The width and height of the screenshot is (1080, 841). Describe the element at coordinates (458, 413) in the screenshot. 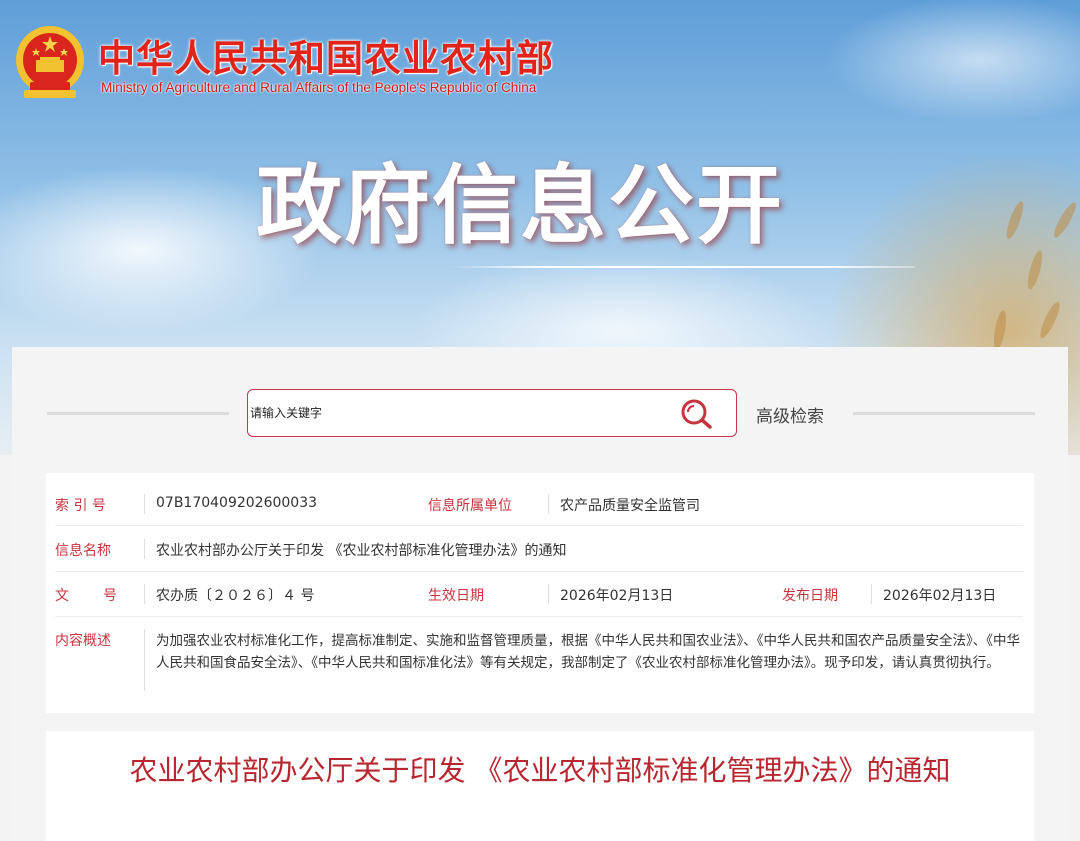

I see `search-input` at that location.